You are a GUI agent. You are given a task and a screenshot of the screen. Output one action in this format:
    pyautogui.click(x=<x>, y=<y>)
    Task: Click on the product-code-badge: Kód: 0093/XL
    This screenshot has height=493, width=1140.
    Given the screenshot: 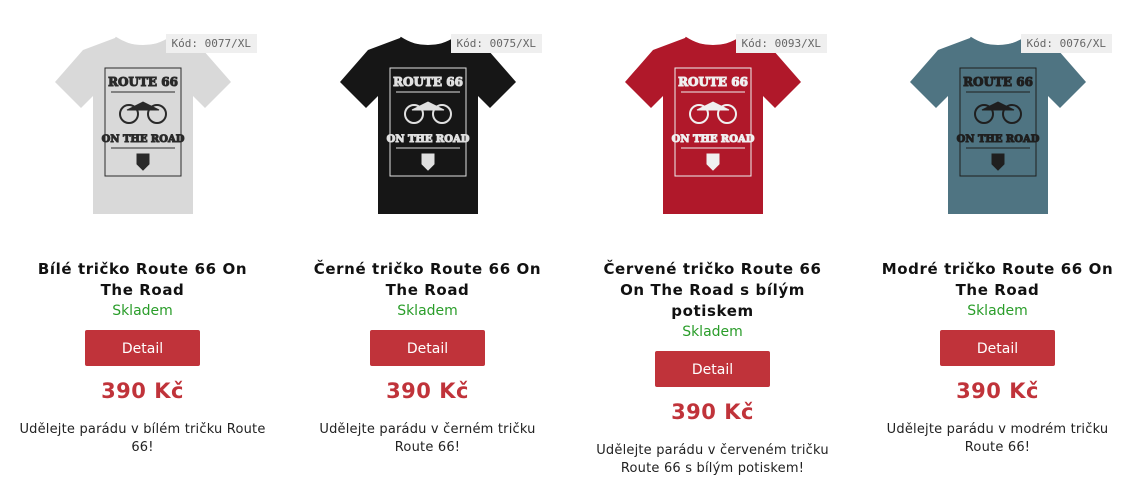 What is the action you would take?
    pyautogui.click(x=781, y=43)
    